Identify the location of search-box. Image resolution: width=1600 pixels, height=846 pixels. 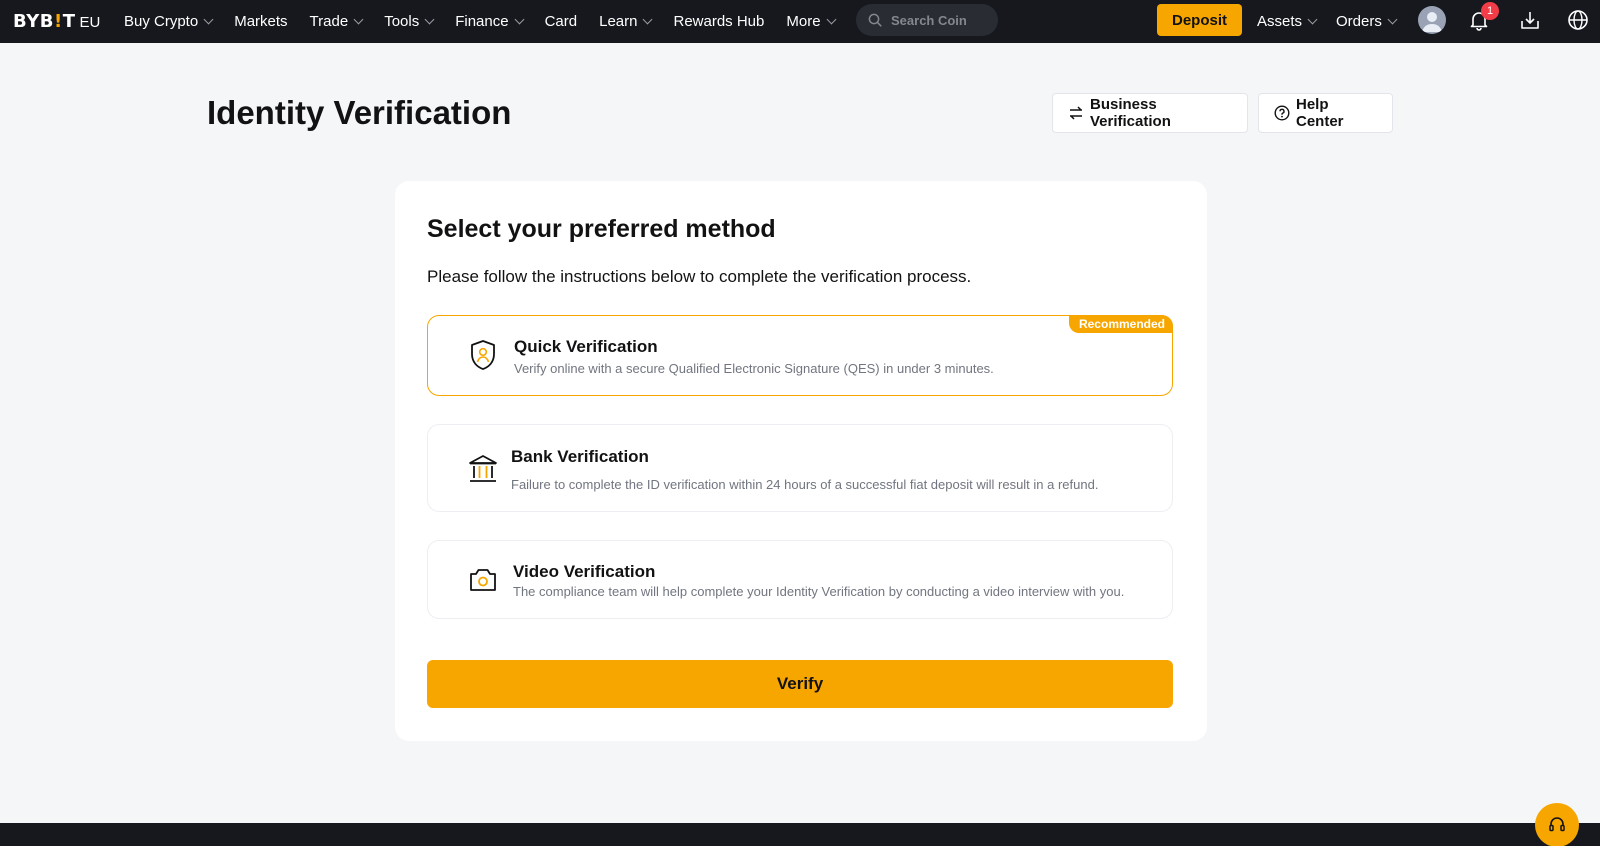
(927, 20).